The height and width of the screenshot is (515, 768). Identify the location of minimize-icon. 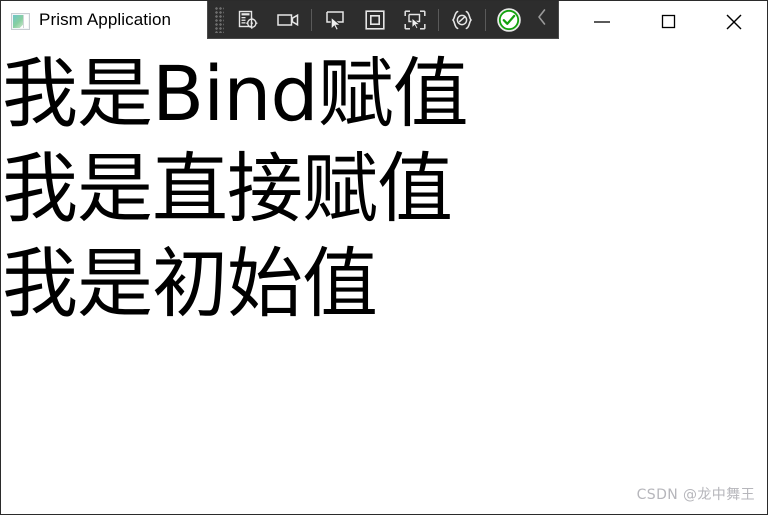
(602, 22).